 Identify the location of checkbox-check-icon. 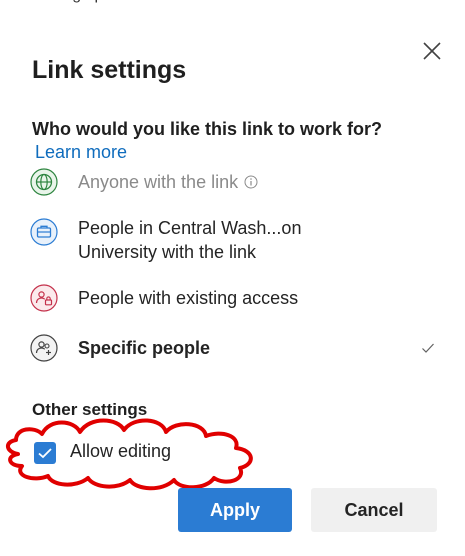
(45, 453).